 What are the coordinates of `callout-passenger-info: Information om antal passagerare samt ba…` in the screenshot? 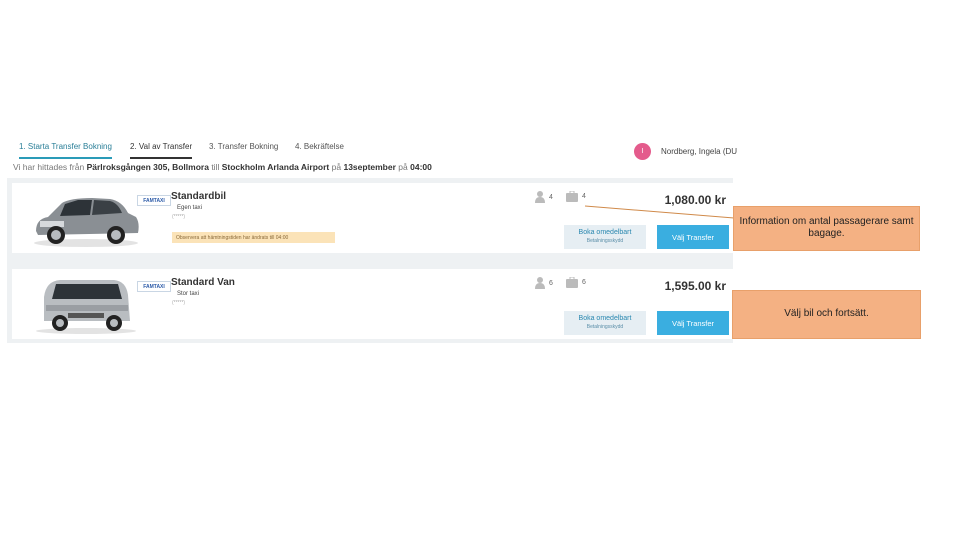 It's located at (826, 228).